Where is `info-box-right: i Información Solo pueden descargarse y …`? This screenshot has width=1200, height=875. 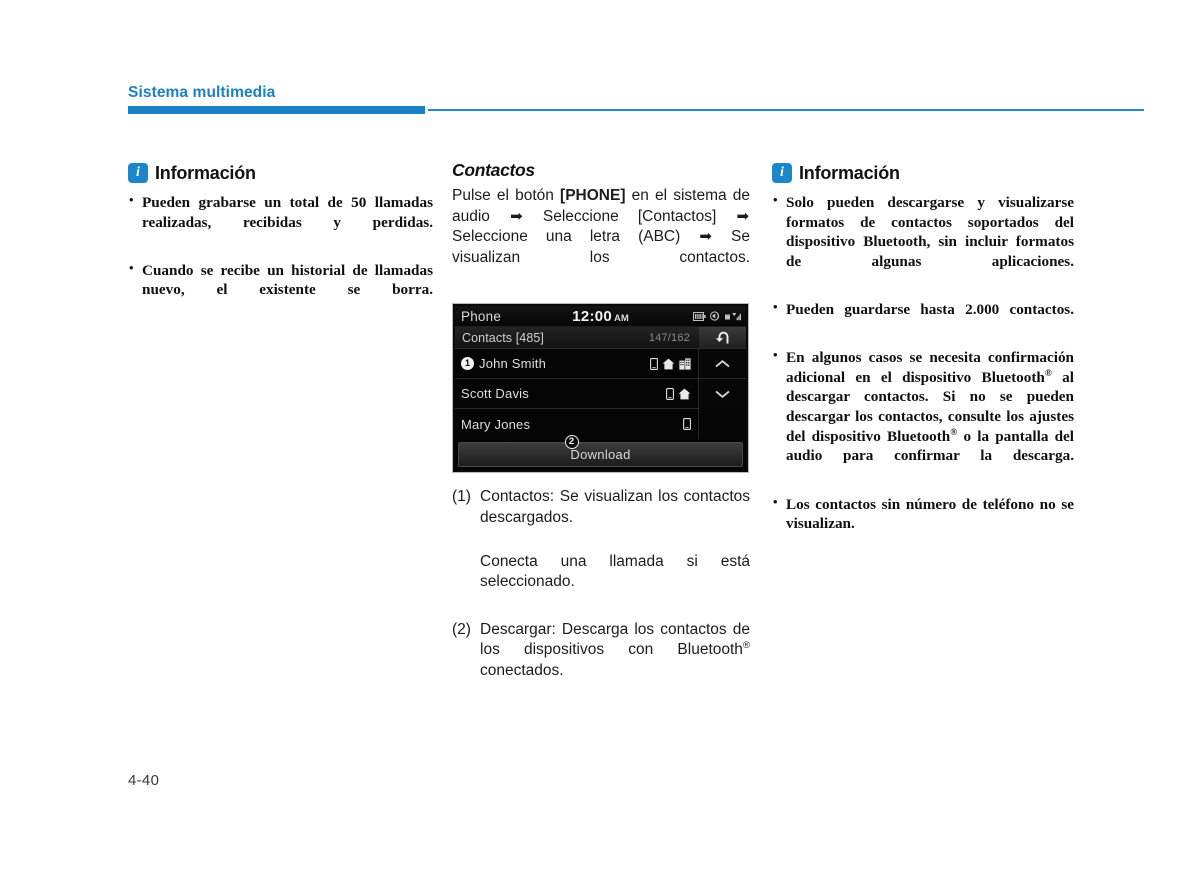
info-box-right: i Información Solo pueden descargarse y … is located at coordinates (923, 356).